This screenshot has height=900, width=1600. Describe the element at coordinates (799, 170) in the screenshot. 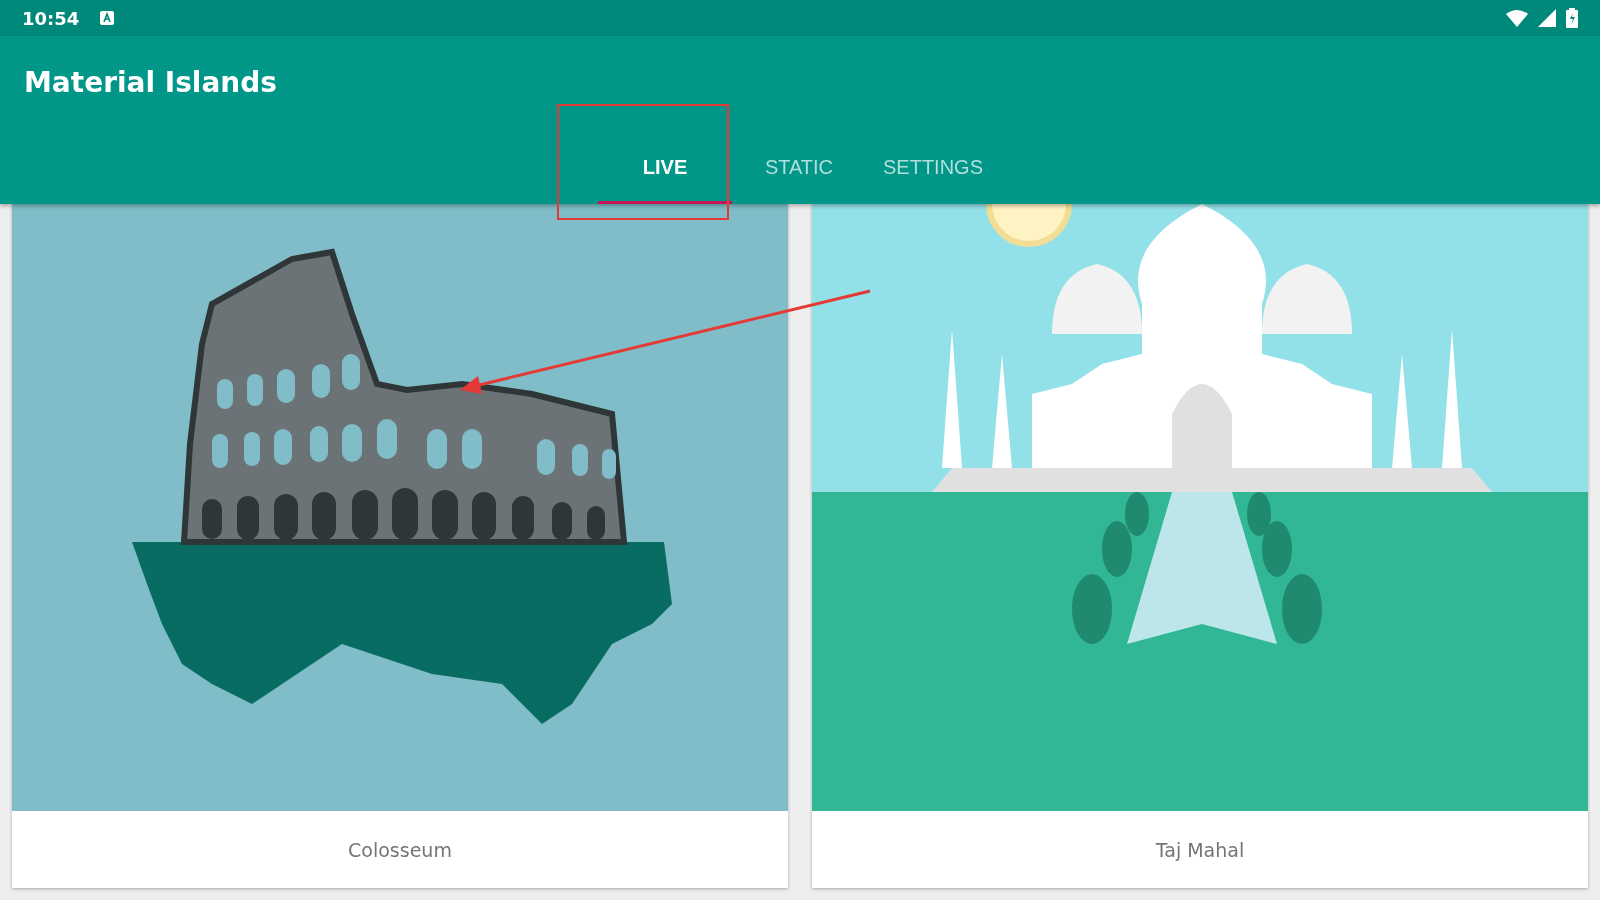

I see `tab: STATIC` at that location.